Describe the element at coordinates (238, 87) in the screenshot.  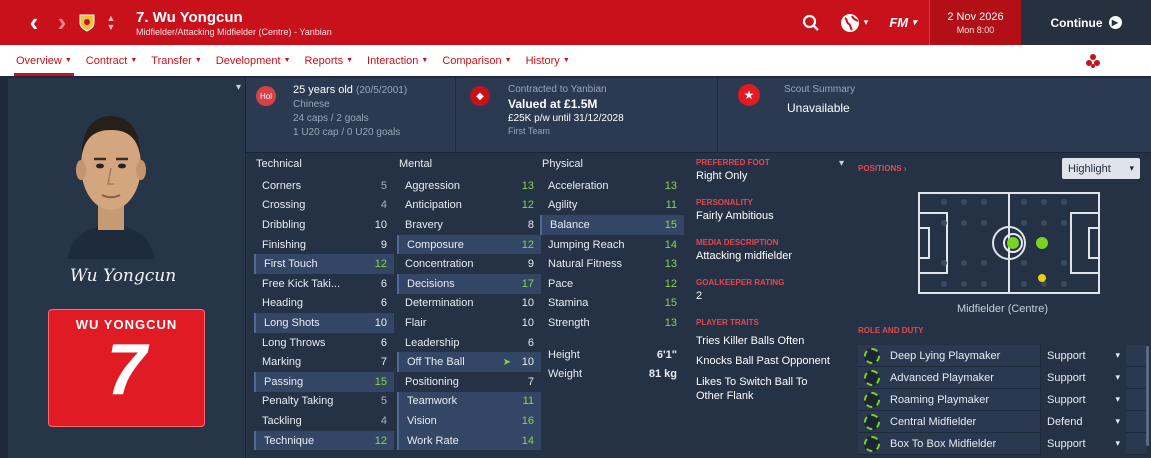
I see `collapse-chevron-icon: ▾` at that location.